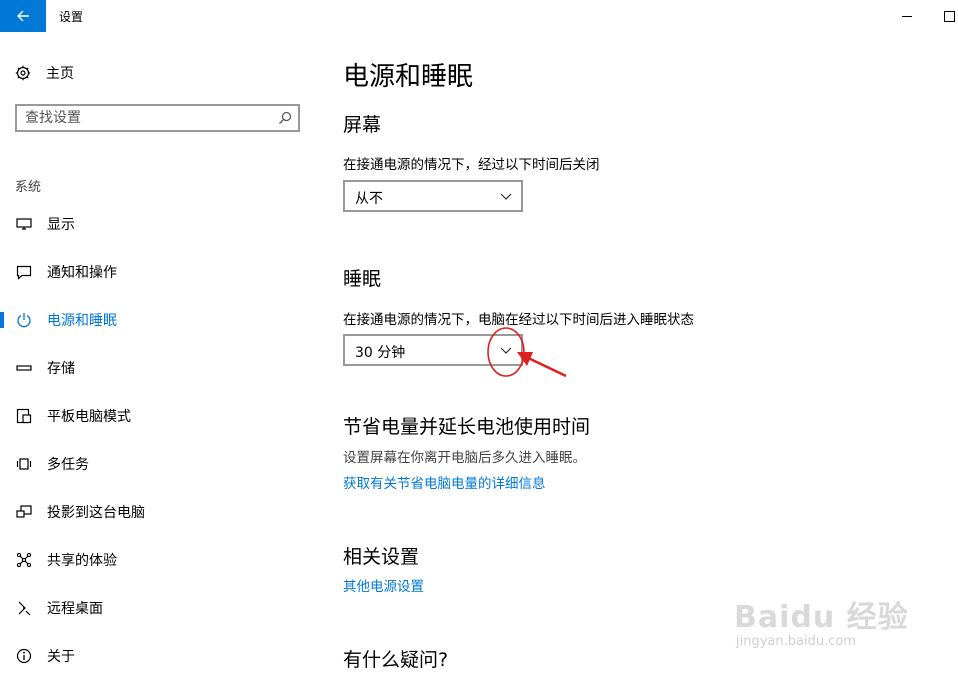 The image size is (958, 678). Describe the element at coordinates (444, 482) in the screenshot. I see `battery-details-link: 获取有关节省电脑电量的详细信息` at that location.